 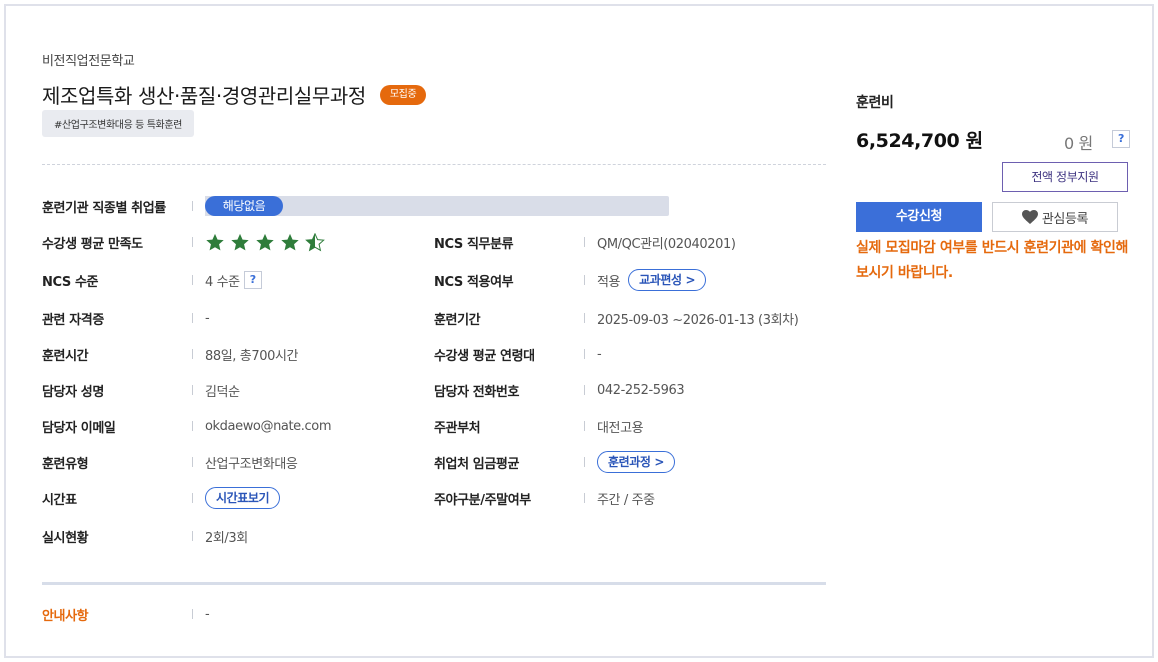 What do you see at coordinates (1065, 219) in the screenshot?
I see `favorite-label: 관심등록` at bounding box center [1065, 219].